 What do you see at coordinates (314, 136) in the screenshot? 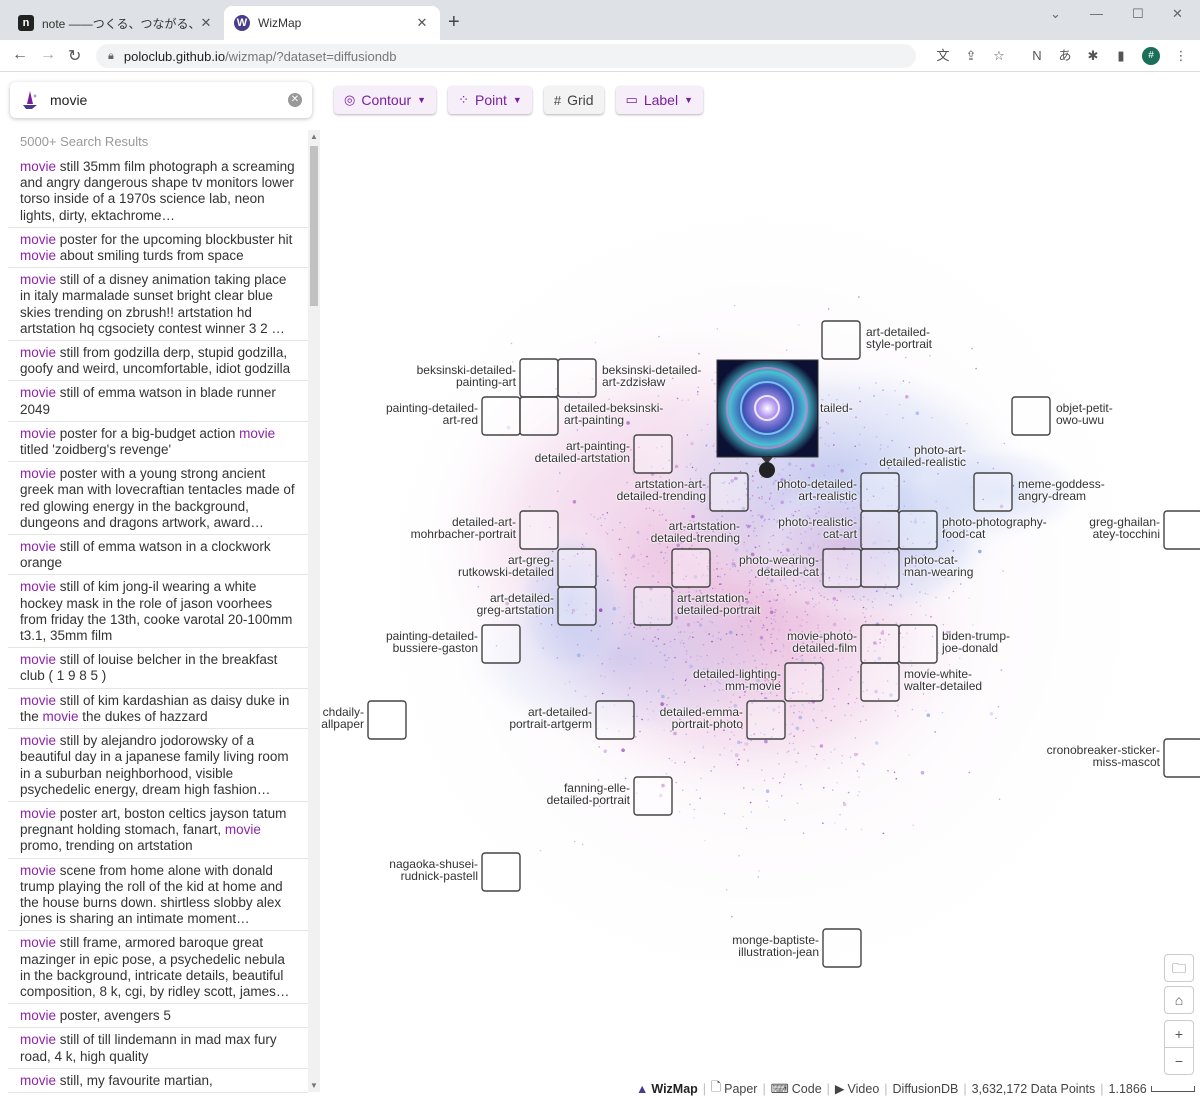
I see `scroll-up-icon: ▲` at bounding box center [314, 136].